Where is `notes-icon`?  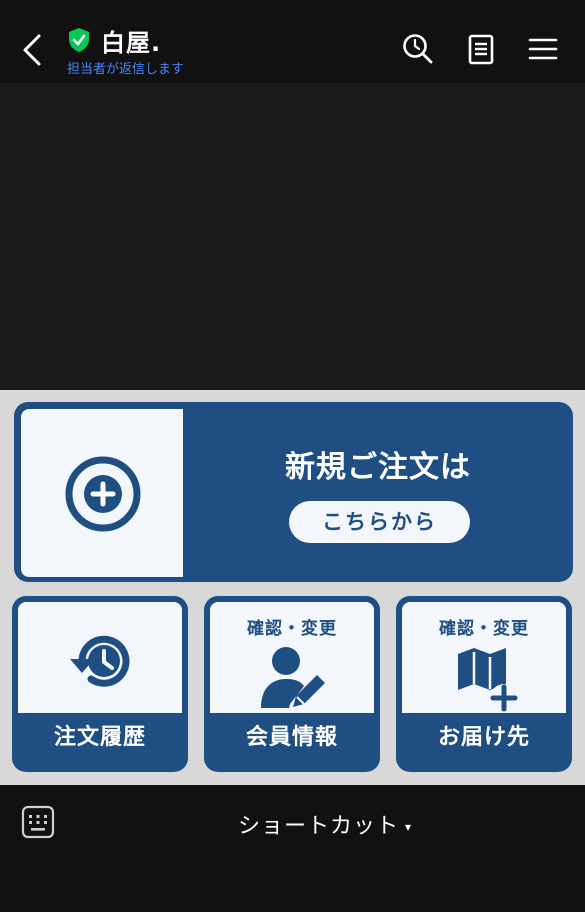
notes-icon is located at coordinates (481, 49).